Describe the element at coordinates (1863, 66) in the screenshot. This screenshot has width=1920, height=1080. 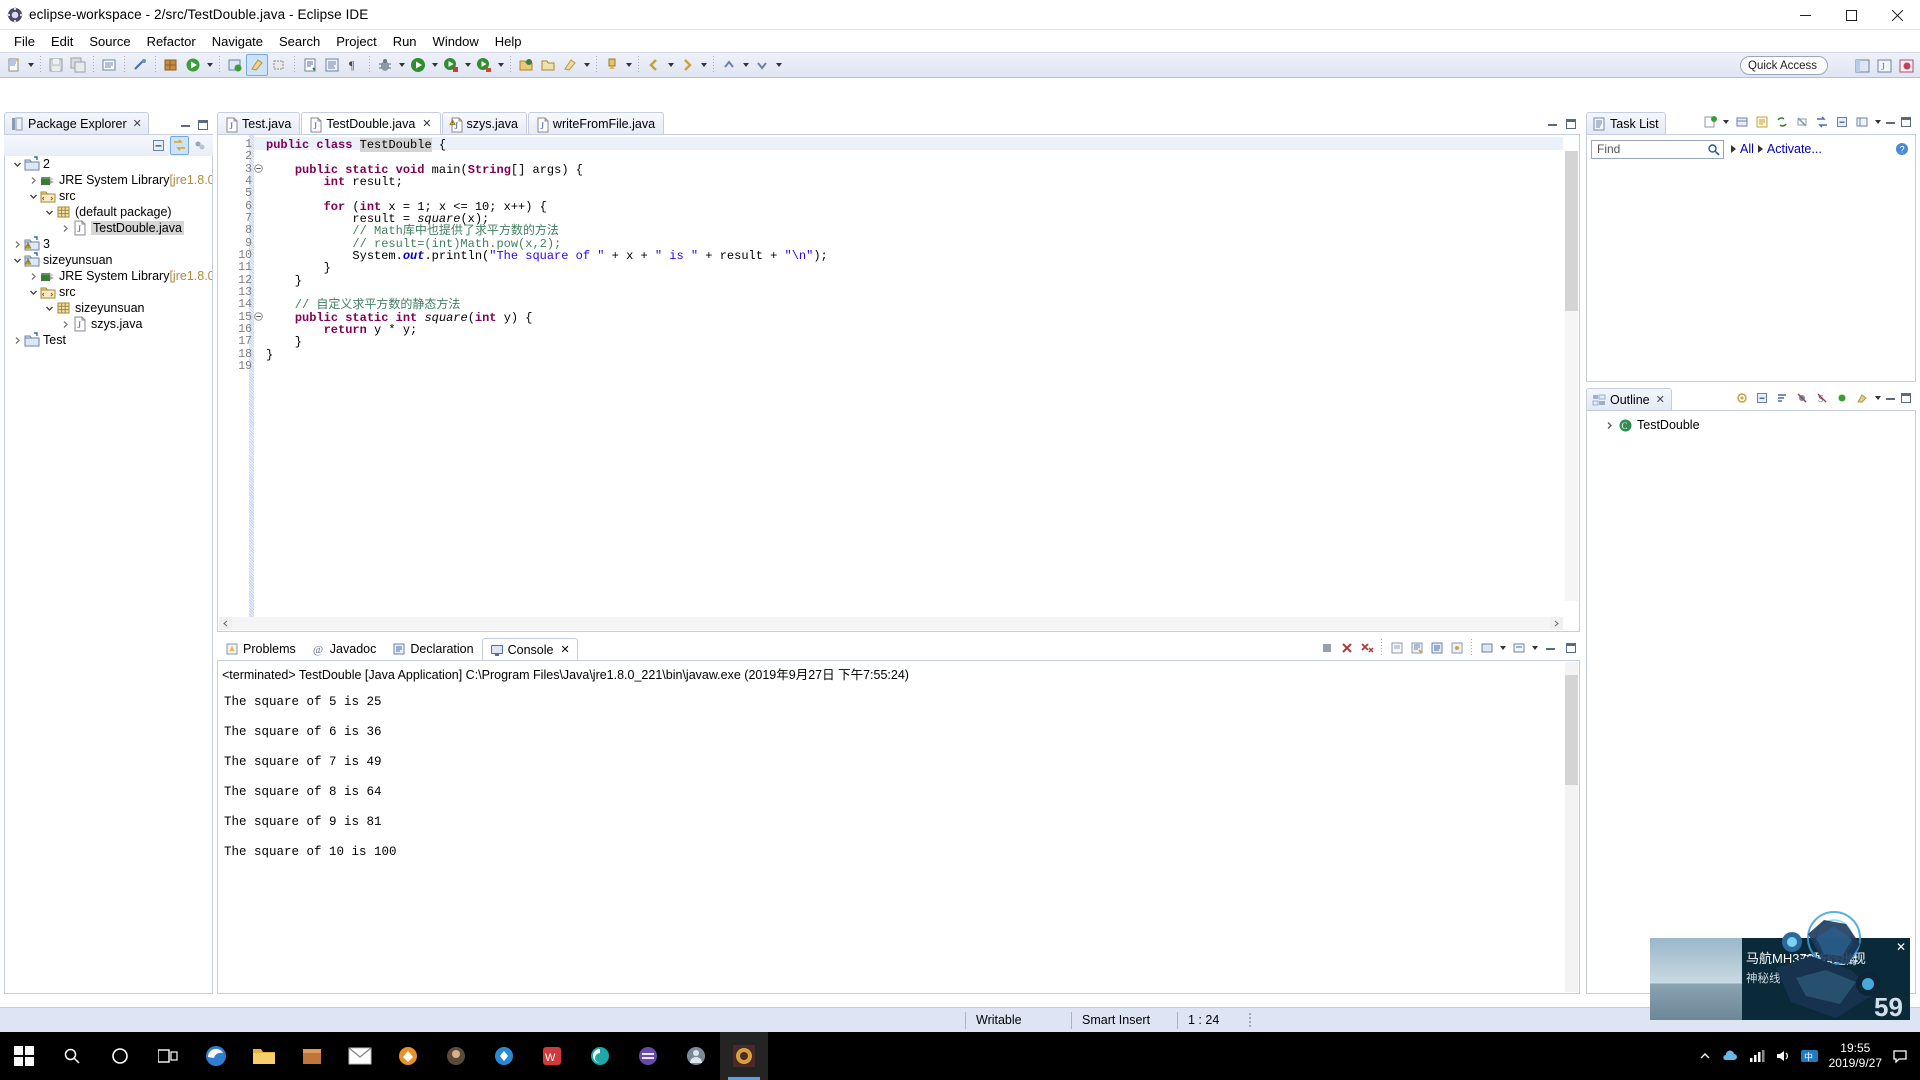
I see `open-perspective-switcher-button` at that location.